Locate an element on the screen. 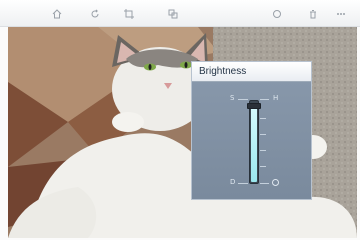 The width and height of the screenshot is (360, 240). brightness-slider-thumb is located at coordinates (254, 106).